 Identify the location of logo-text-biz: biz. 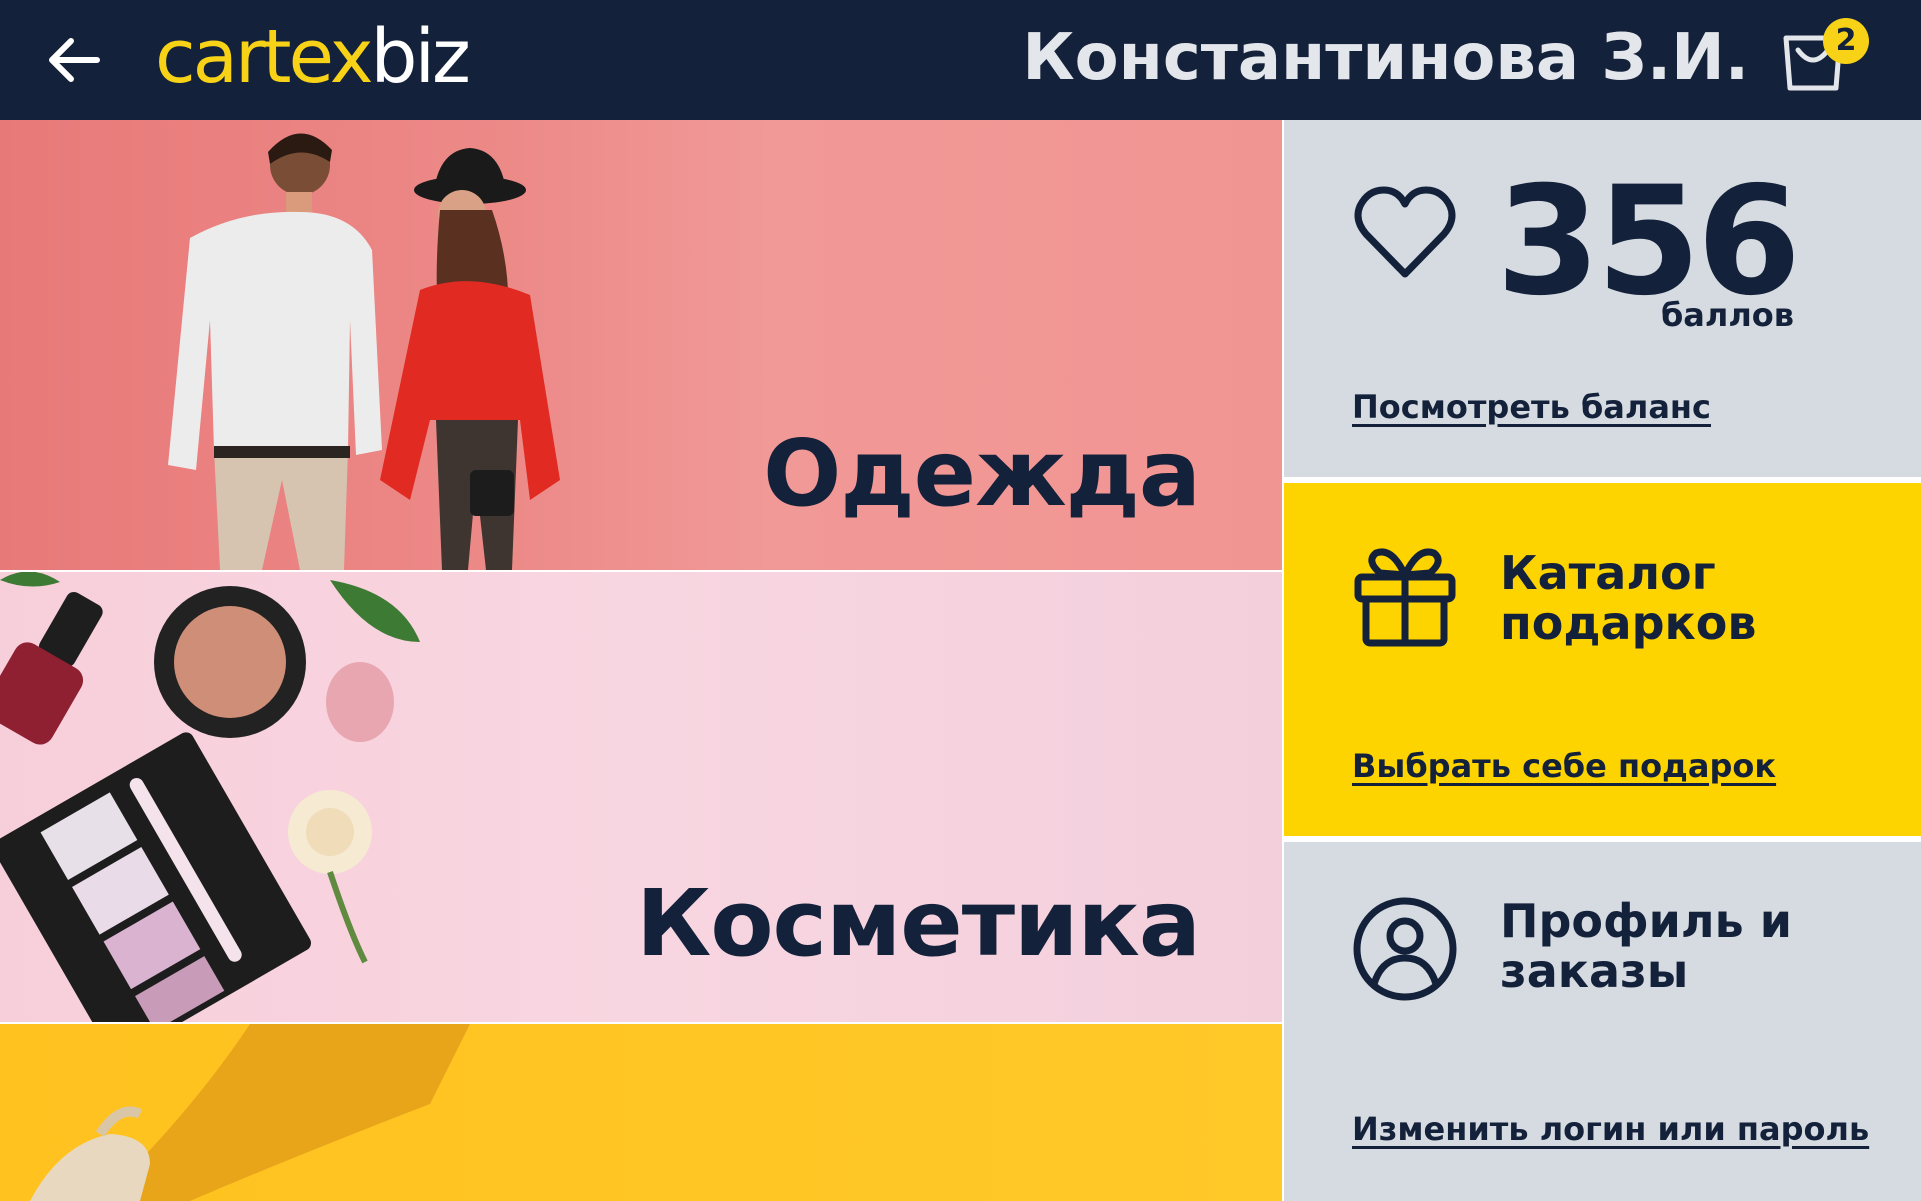
(420, 57).